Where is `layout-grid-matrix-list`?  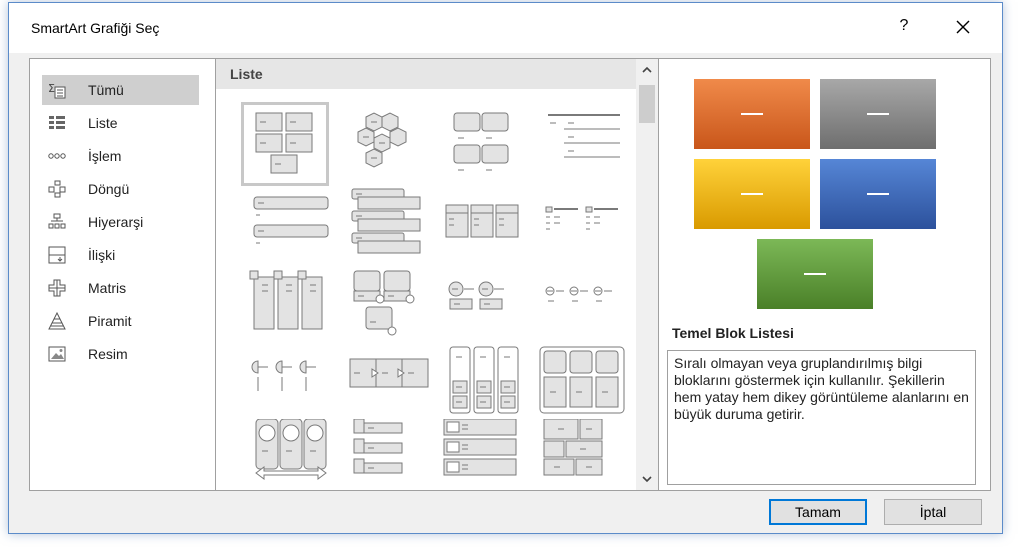 layout-grid-matrix-list is located at coordinates (580, 454).